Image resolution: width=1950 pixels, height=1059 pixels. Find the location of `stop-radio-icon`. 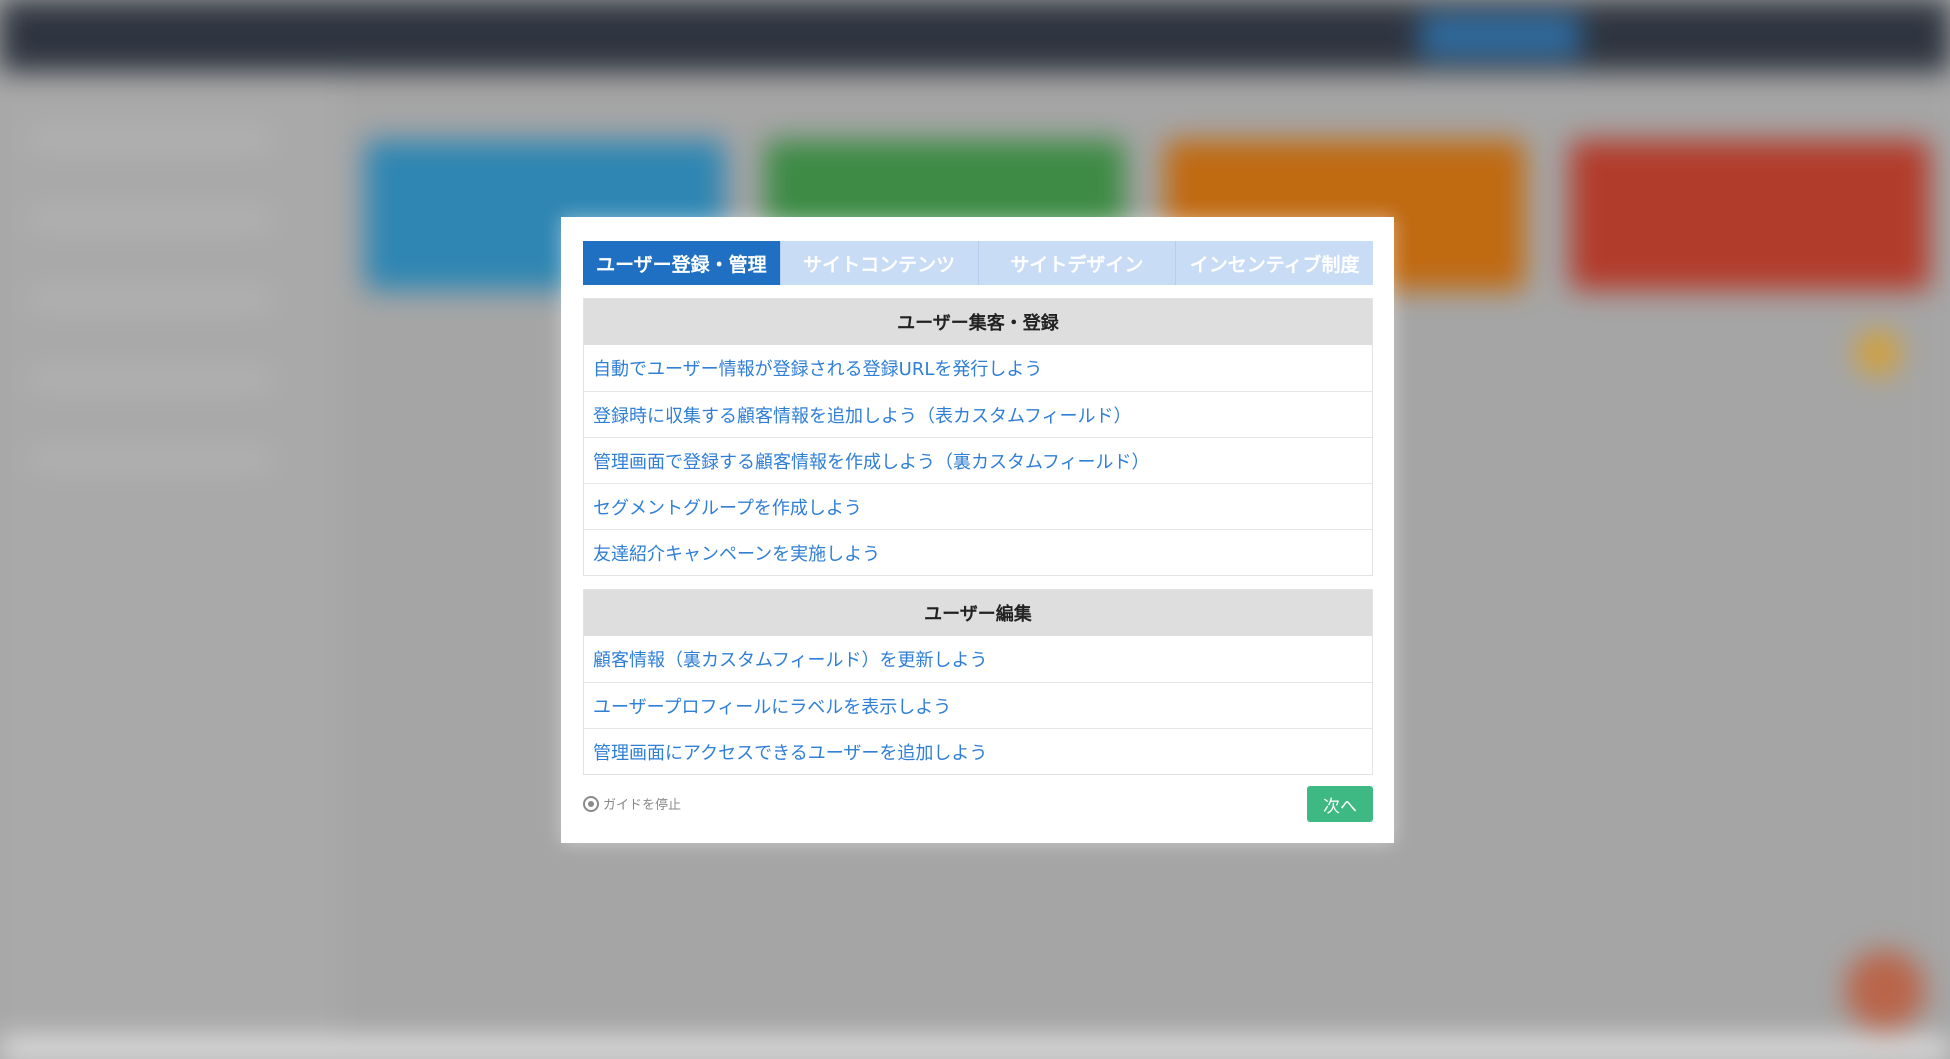

stop-radio-icon is located at coordinates (591, 803).